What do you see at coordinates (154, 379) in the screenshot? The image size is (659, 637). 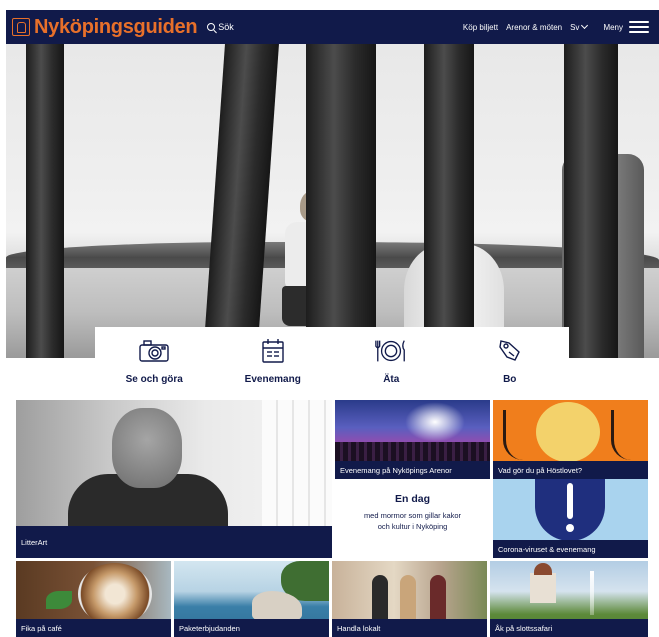 I see `category-label: Se och göra` at bounding box center [154, 379].